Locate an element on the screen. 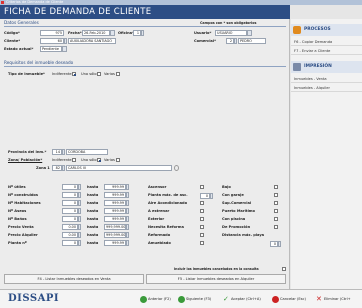 Image resolution: width=362 pixels, height=308 pixels. feature-label: Aire Acondicionado is located at coordinates (168, 203).